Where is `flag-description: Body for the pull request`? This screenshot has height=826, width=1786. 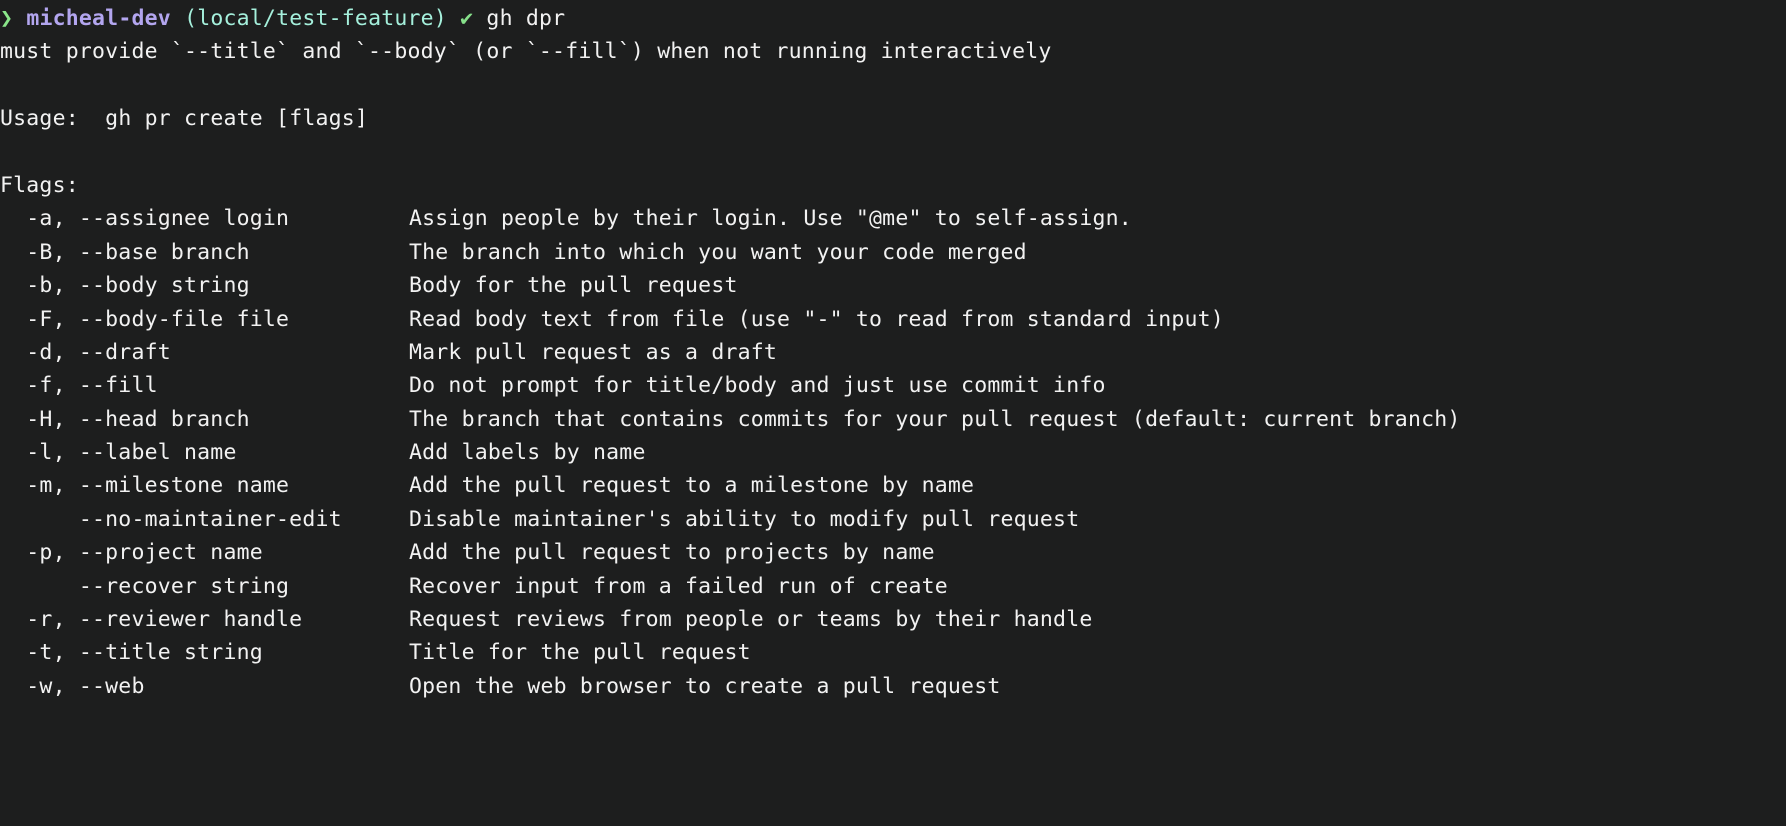
flag-description: Body for the pull request is located at coordinates (573, 286).